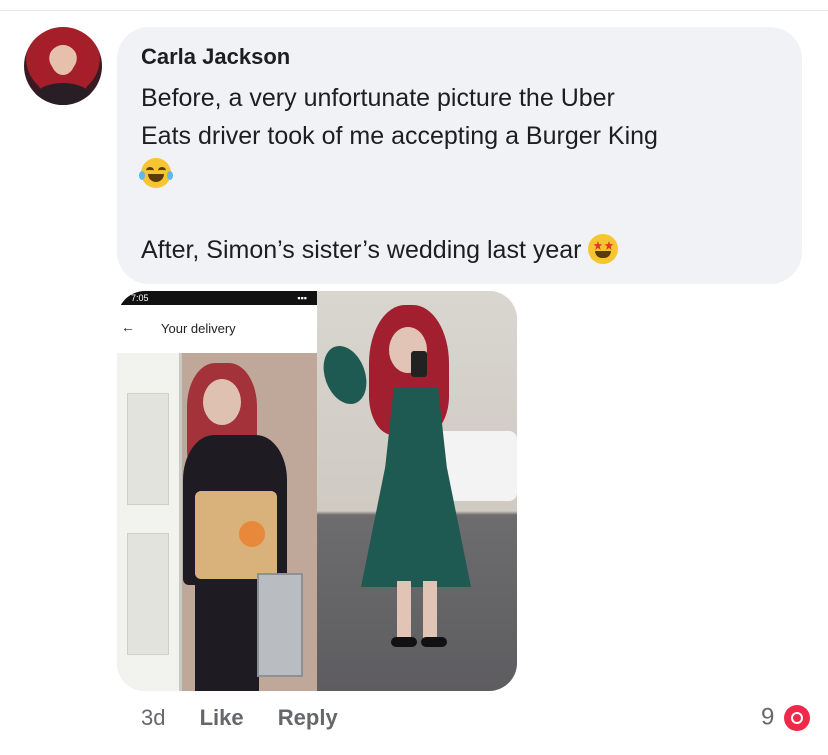 This screenshot has height=755, width=828. I want to click on avatar-face, so click(63, 60).